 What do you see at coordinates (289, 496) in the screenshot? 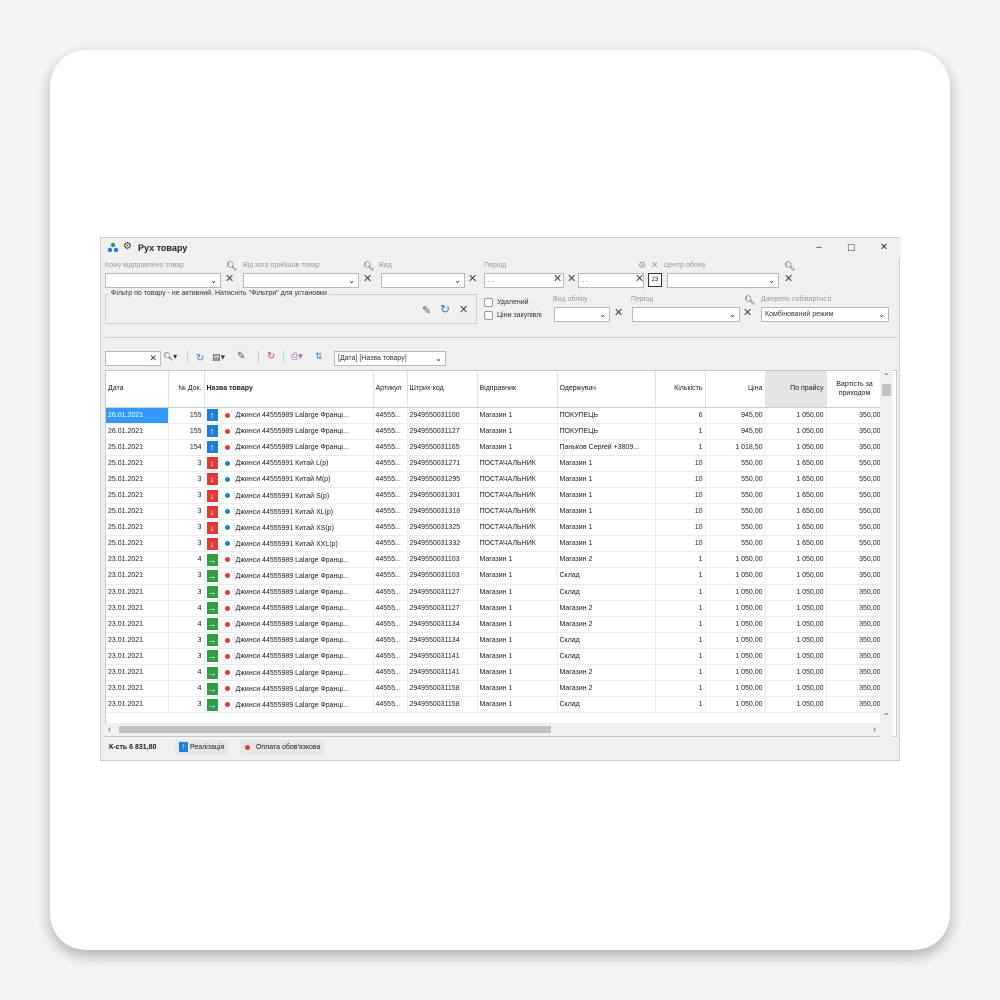
I see `cell-name: ↓ Джинси 44555991 Китай S(р)` at bounding box center [289, 496].